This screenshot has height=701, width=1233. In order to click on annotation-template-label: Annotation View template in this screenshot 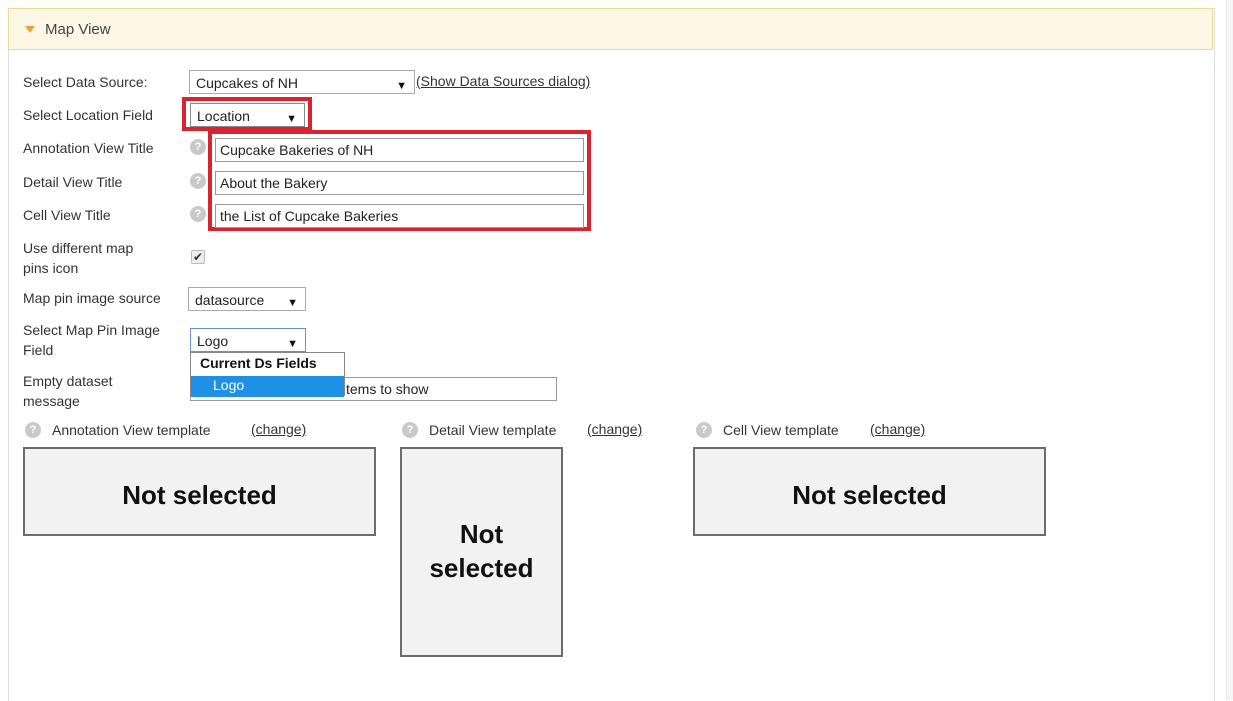, I will do `click(131, 430)`.